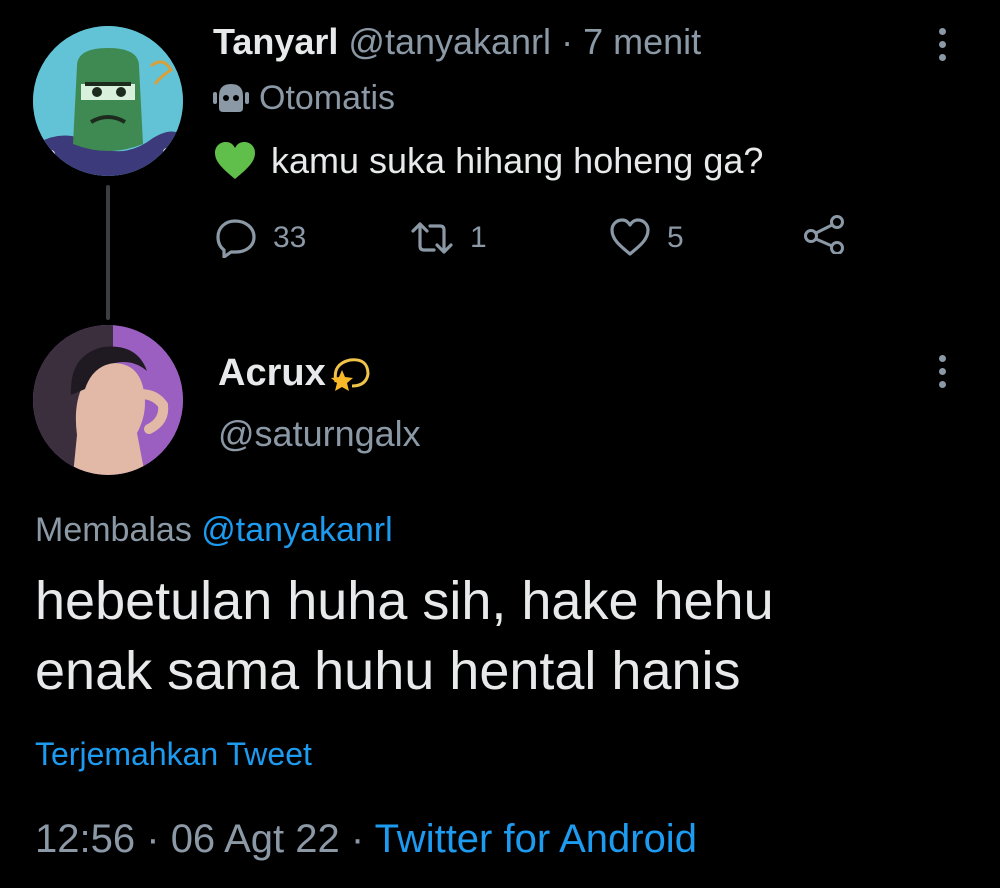 This screenshot has width=1000, height=888. What do you see at coordinates (108, 252) in the screenshot?
I see `thread-connector-line` at bounding box center [108, 252].